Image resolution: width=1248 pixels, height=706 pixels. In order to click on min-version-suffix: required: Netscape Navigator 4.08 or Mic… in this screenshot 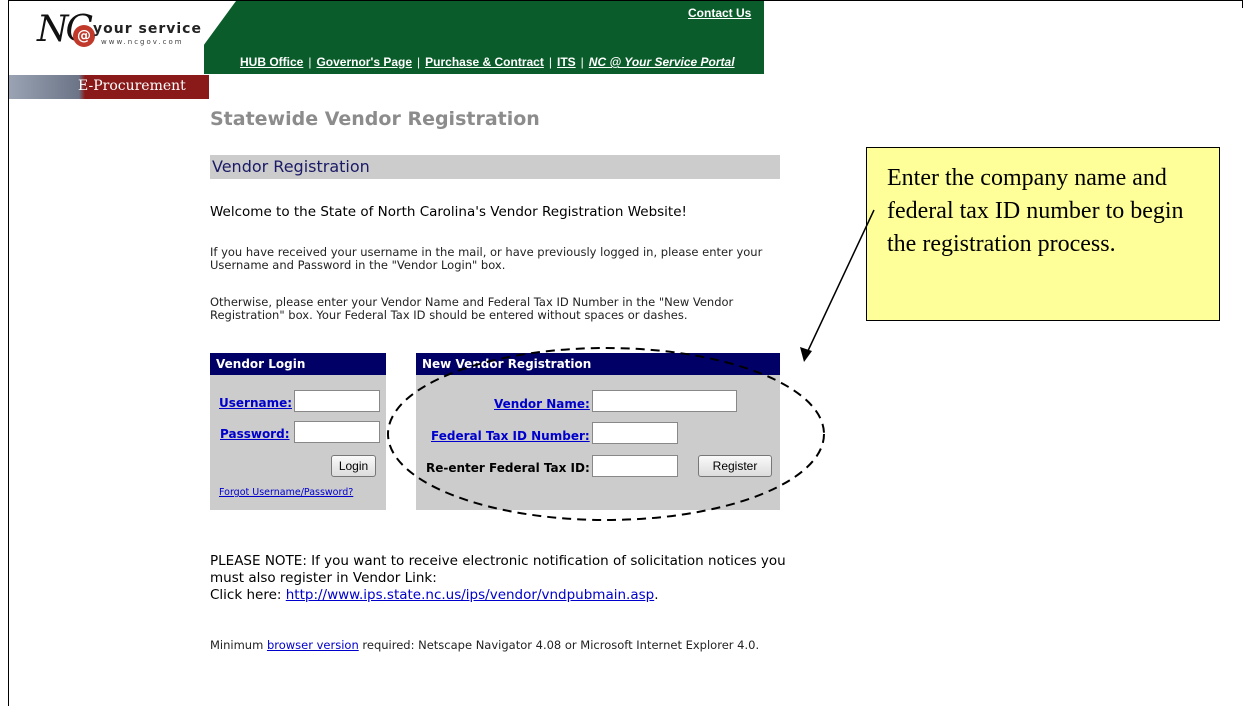, I will do `click(559, 645)`.